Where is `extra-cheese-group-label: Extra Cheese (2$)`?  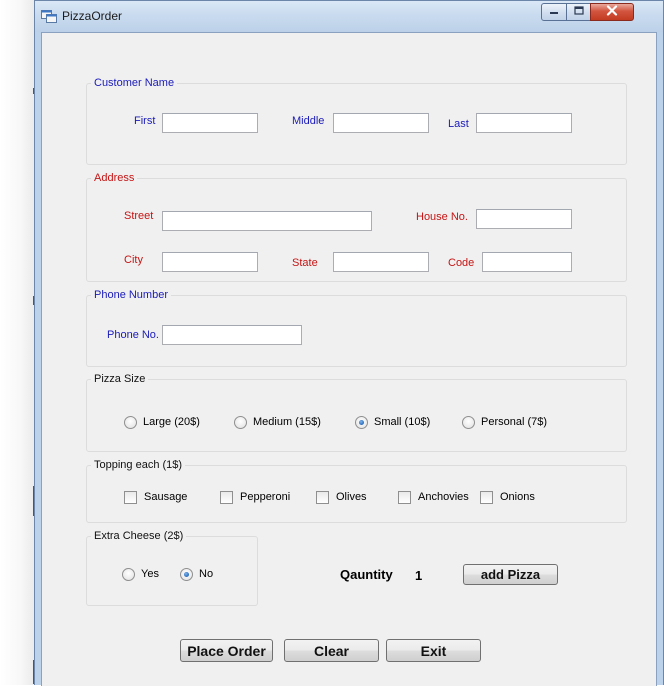 extra-cheese-group-label: Extra Cheese (2$) is located at coordinates (139, 536).